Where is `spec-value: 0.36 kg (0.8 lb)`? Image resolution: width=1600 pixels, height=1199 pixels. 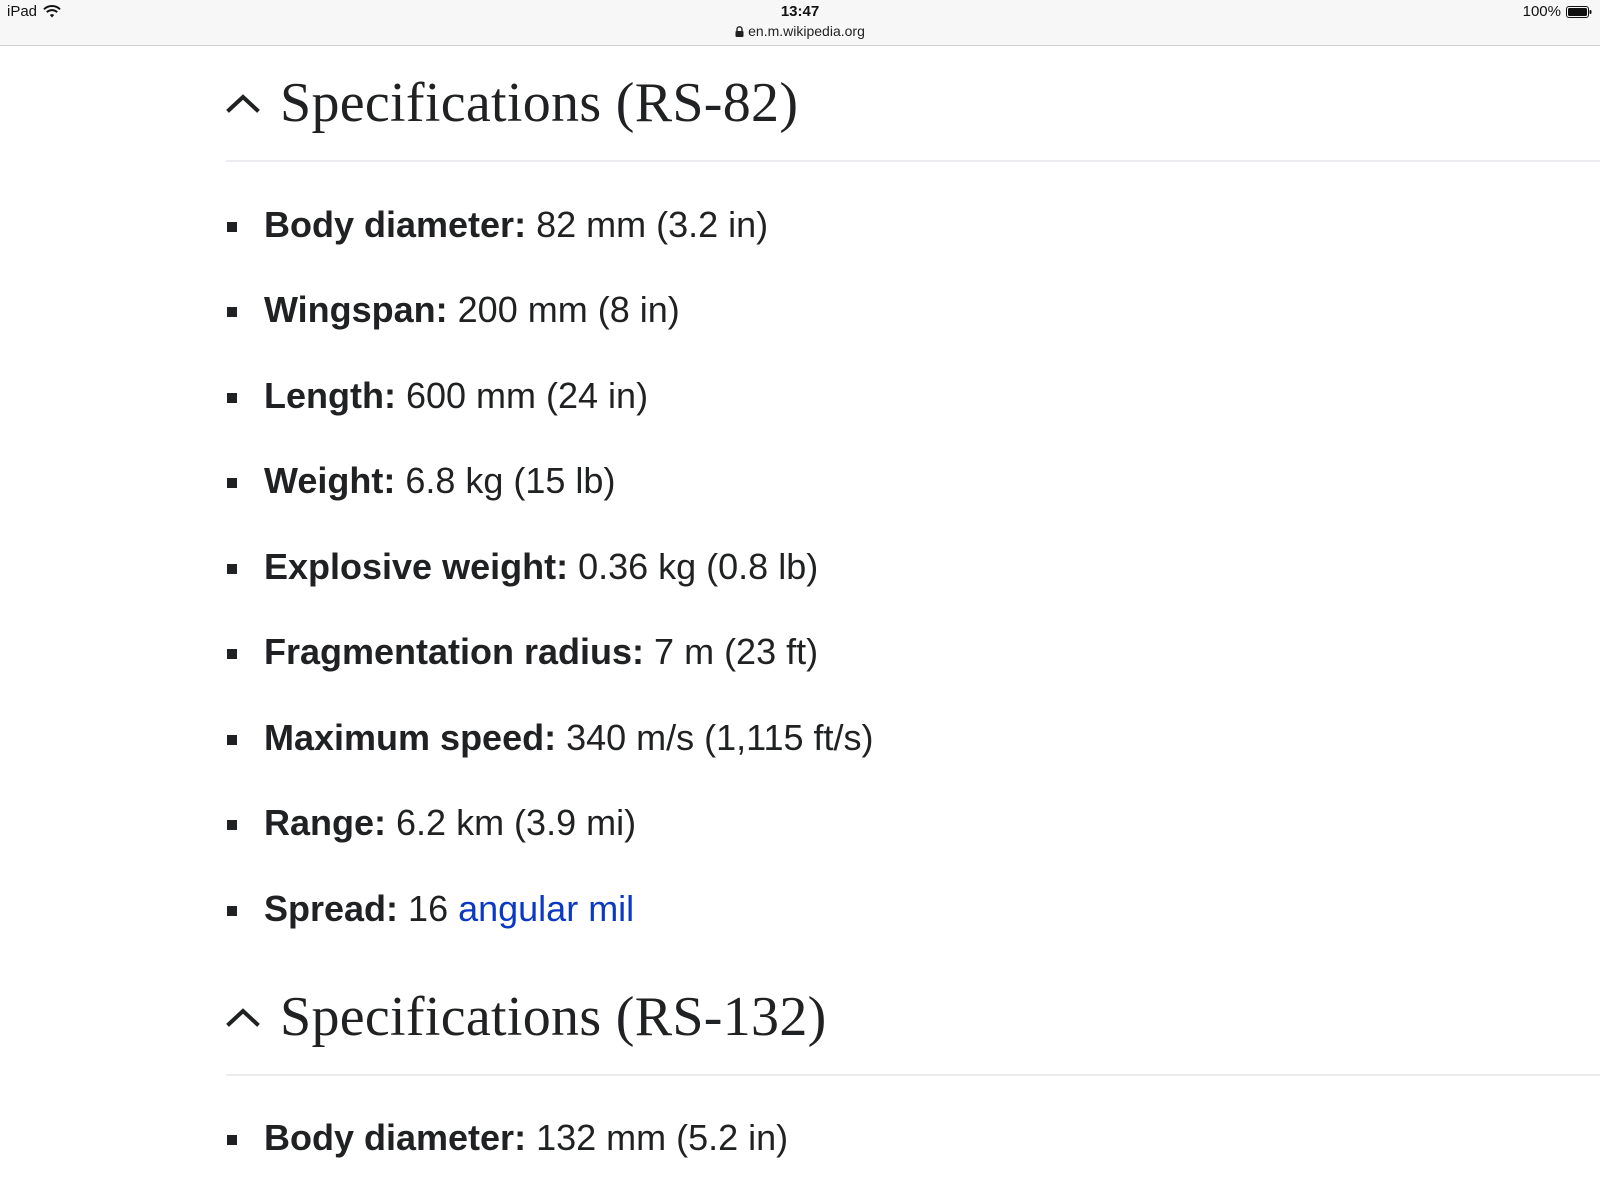
spec-value: 0.36 kg (0.8 lb) is located at coordinates (693, 566).